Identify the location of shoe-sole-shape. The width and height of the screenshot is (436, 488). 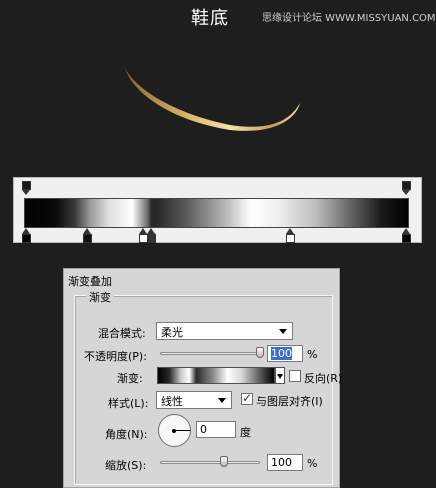
(212, 98).